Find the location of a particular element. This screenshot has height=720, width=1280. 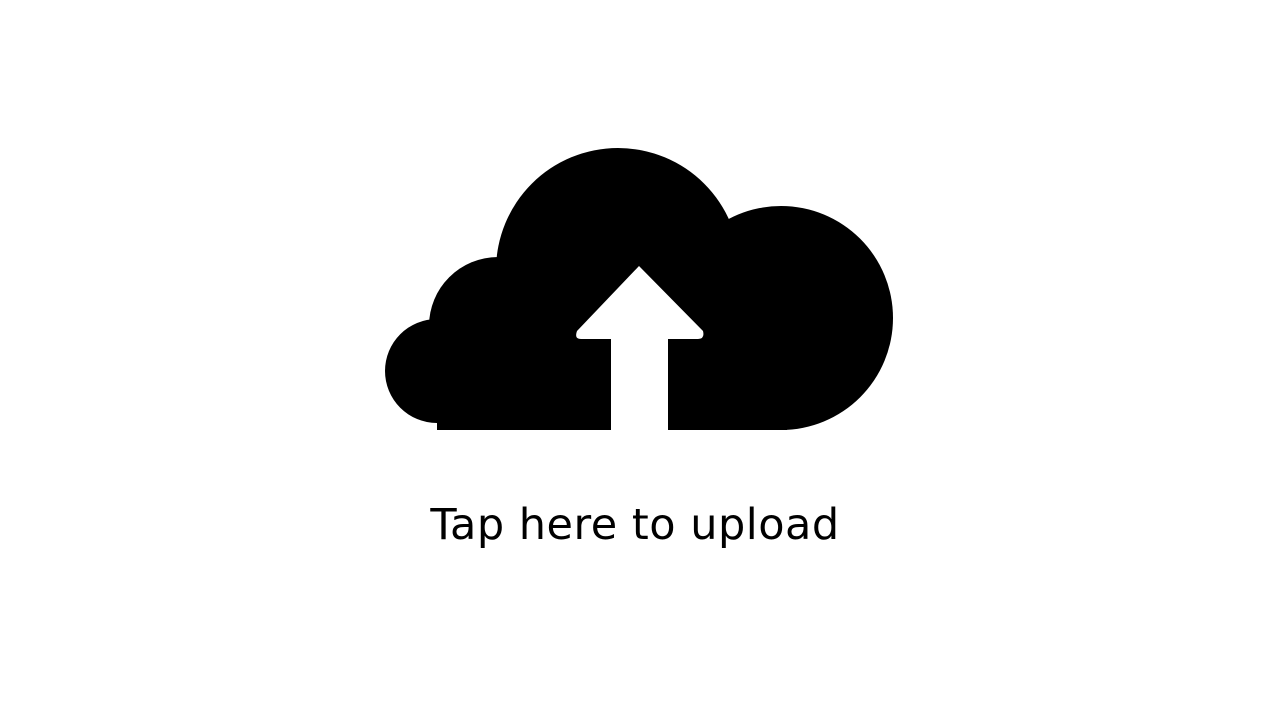

upload-label: Tap here to upload is located at coordinates (635, 525).